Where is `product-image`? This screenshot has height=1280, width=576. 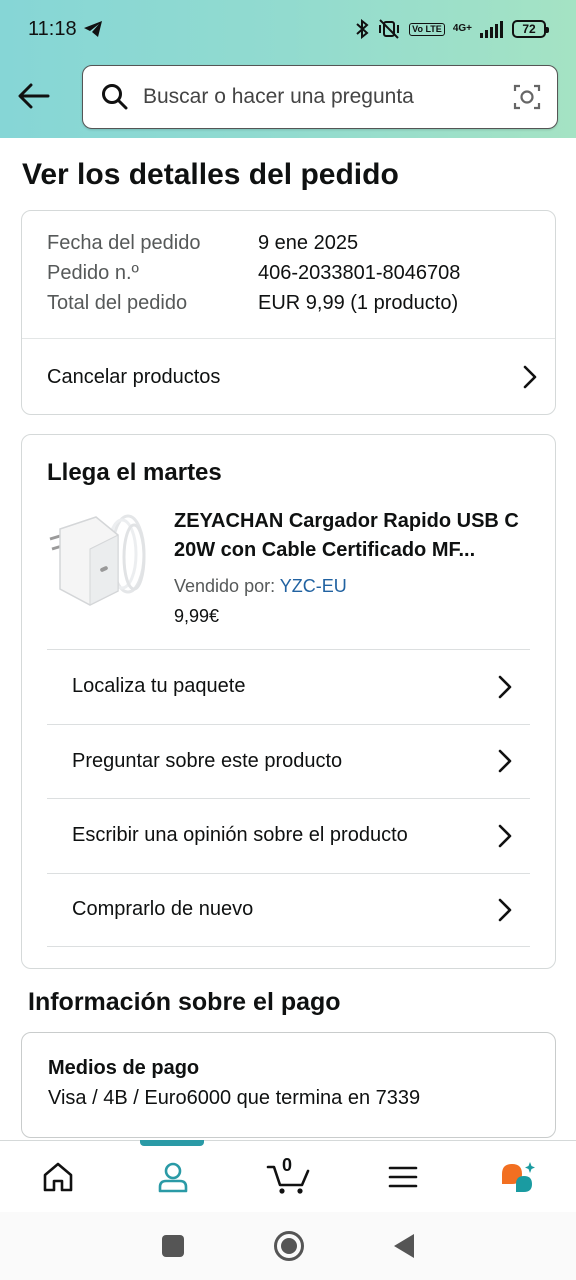 product-image is located at coordinates (96, 559).